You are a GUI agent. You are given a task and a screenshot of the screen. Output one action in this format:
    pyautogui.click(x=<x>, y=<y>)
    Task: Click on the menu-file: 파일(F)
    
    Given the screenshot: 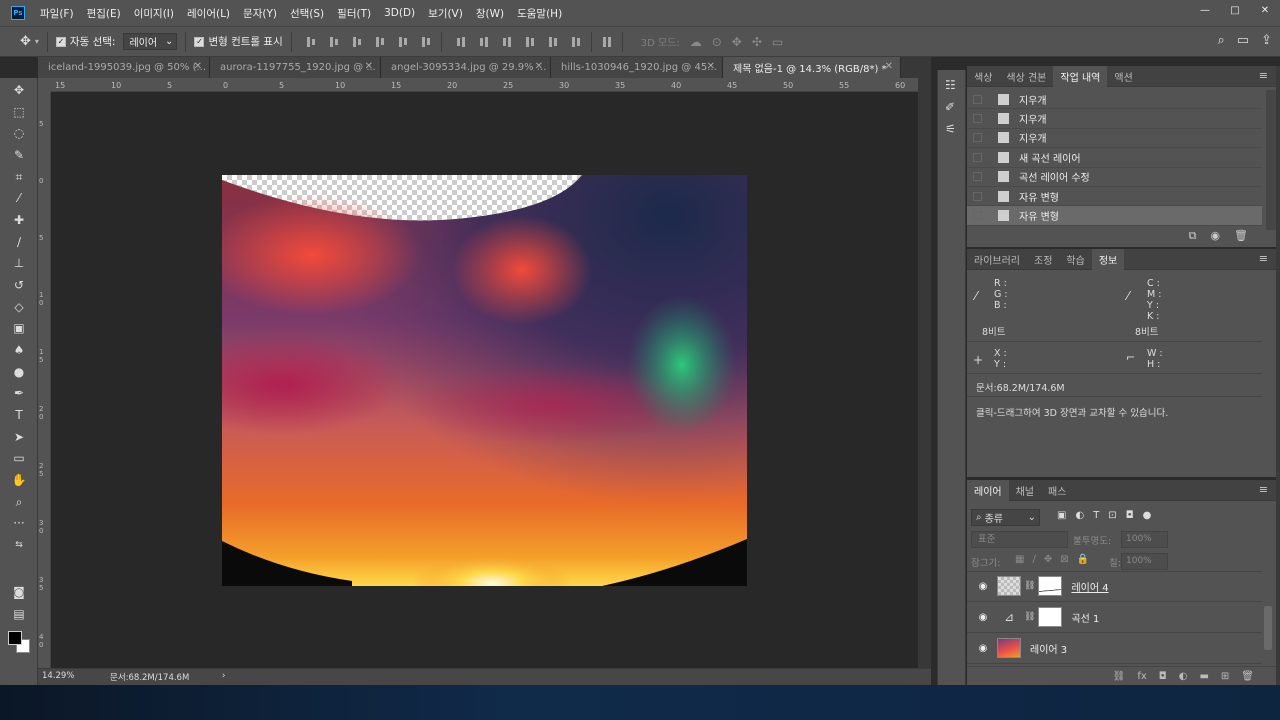 What is the action you would take?
    pyautogui.click(x=57, y=13)
    